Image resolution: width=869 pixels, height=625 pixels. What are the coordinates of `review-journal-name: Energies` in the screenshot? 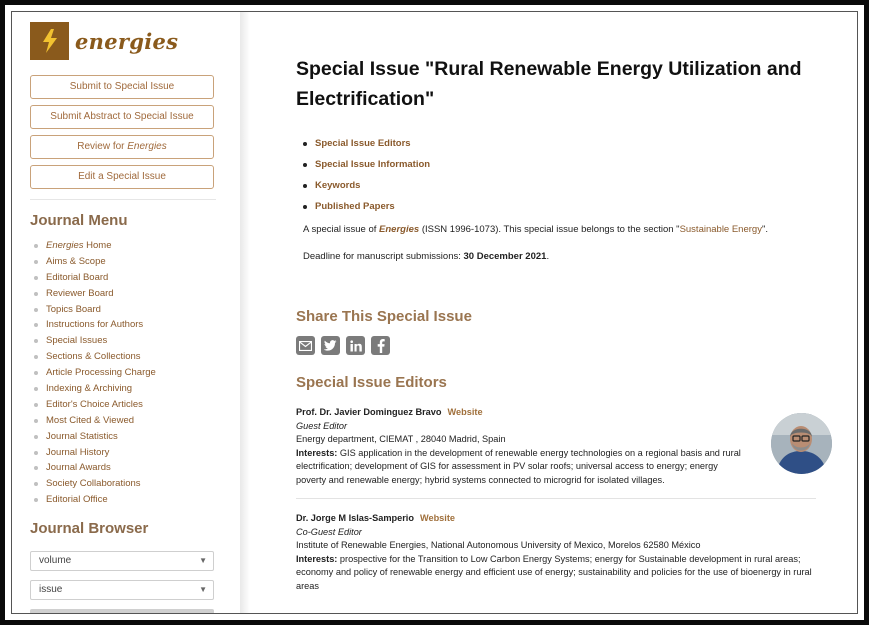 It's located at (147, 146).